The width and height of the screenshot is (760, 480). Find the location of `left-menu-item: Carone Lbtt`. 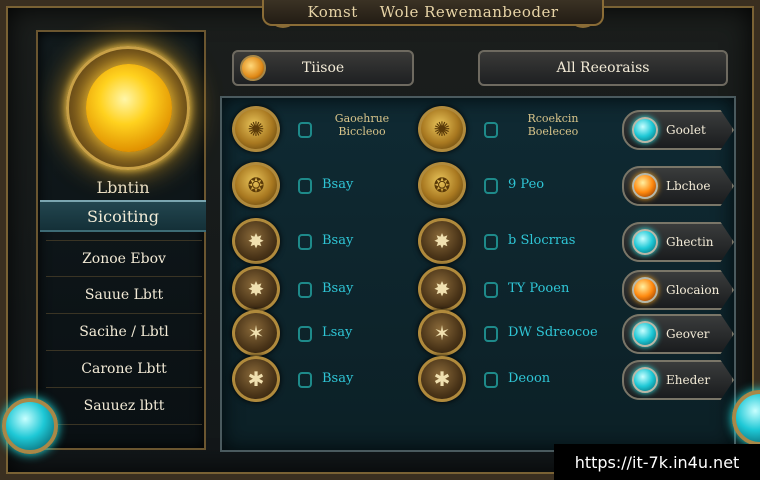

left-menu-item: Carone Lbtt is located at coordinates (124, 369).